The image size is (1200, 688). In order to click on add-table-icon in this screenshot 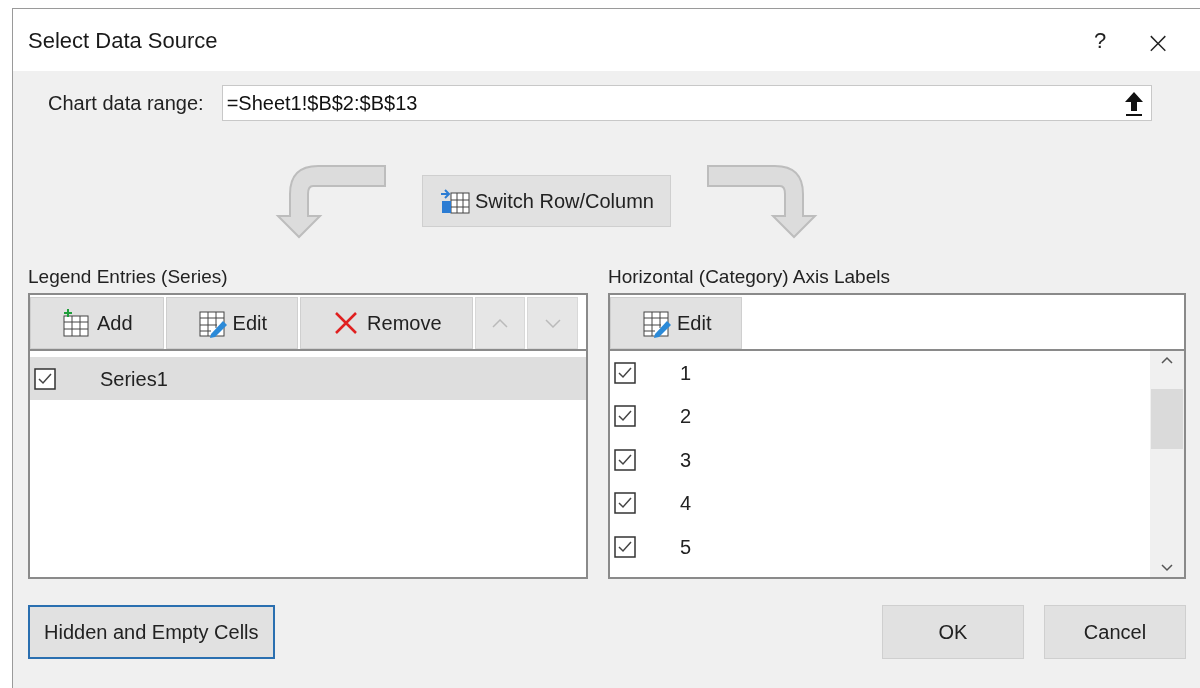, I will do `click(76, 323)`.